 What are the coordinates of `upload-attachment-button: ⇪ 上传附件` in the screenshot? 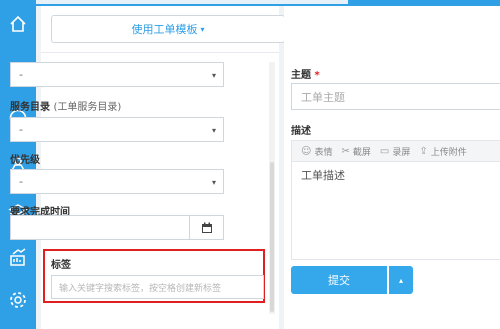 It's located at (442, 151).